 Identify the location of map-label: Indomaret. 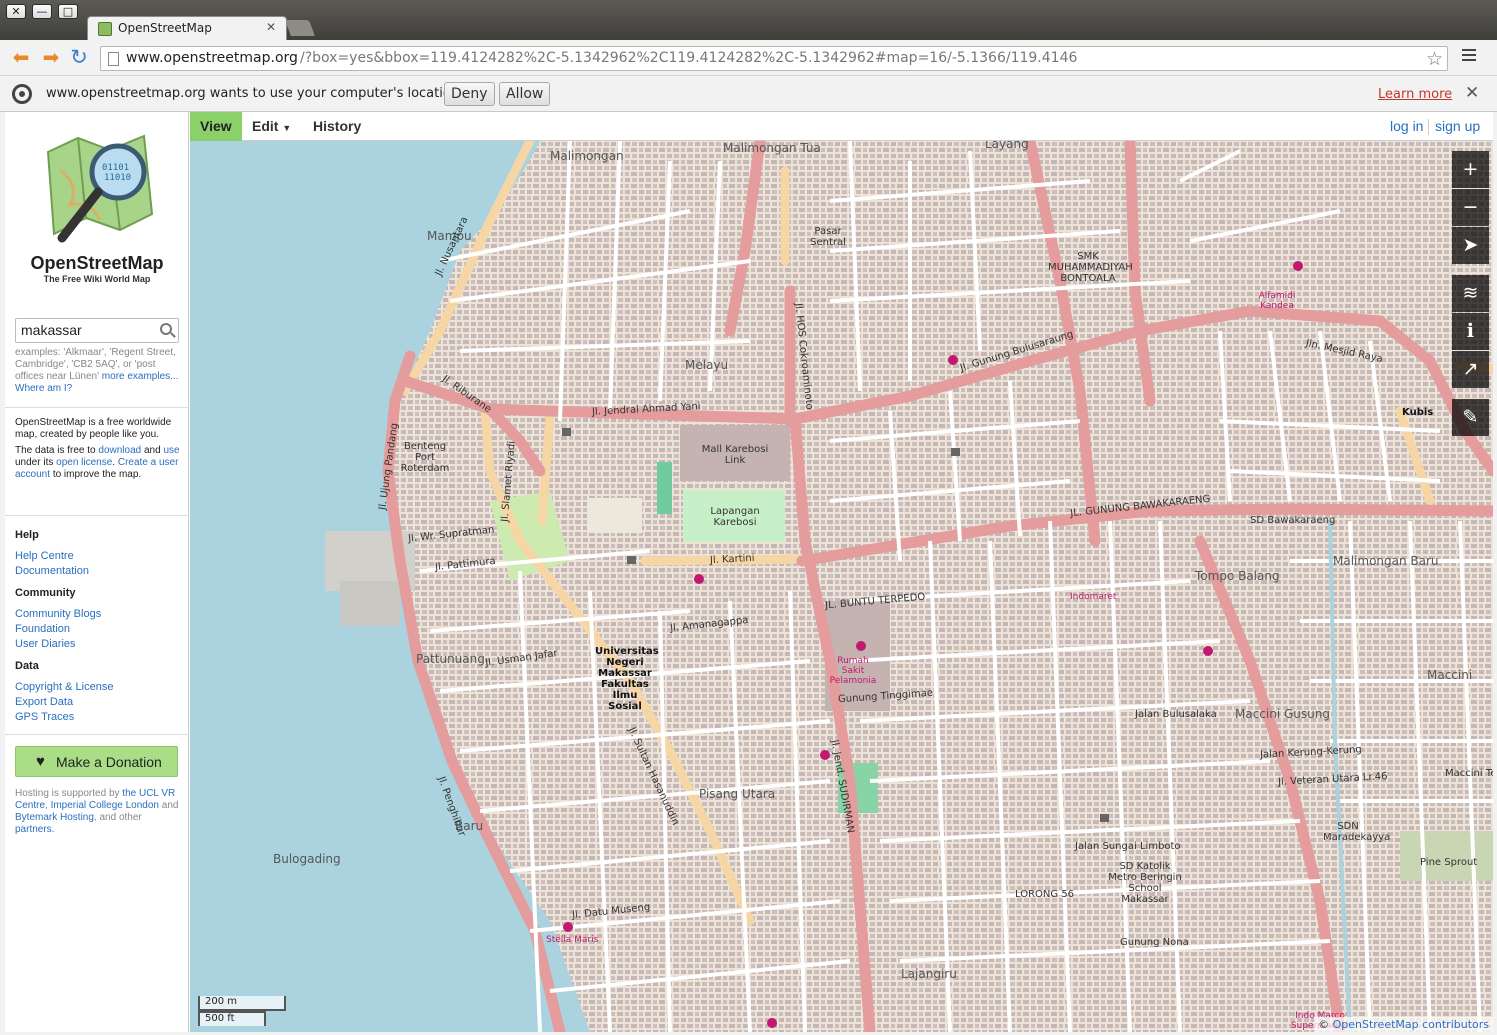
(1093, 597).